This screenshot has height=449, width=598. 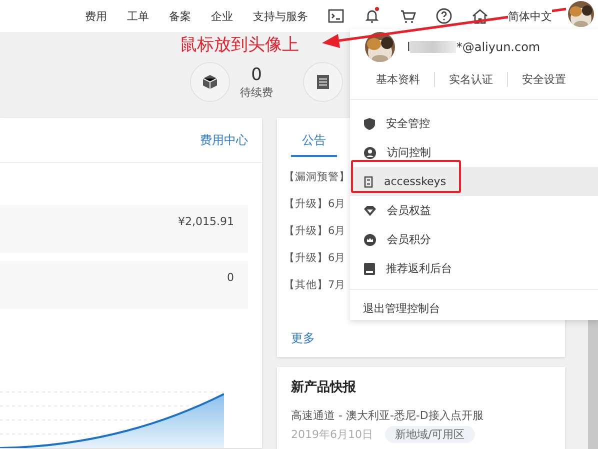 I want to click on menu-item: 安全管控, so click(x=474, y=123).